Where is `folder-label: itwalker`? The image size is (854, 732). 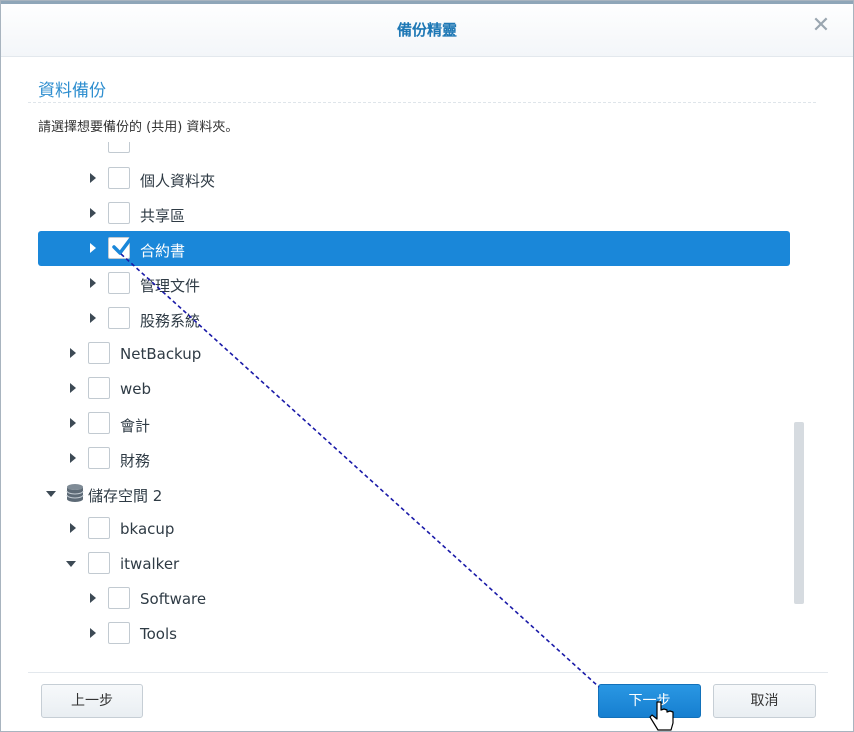 folder-label: itwalker is located at coordinates (150, 564).